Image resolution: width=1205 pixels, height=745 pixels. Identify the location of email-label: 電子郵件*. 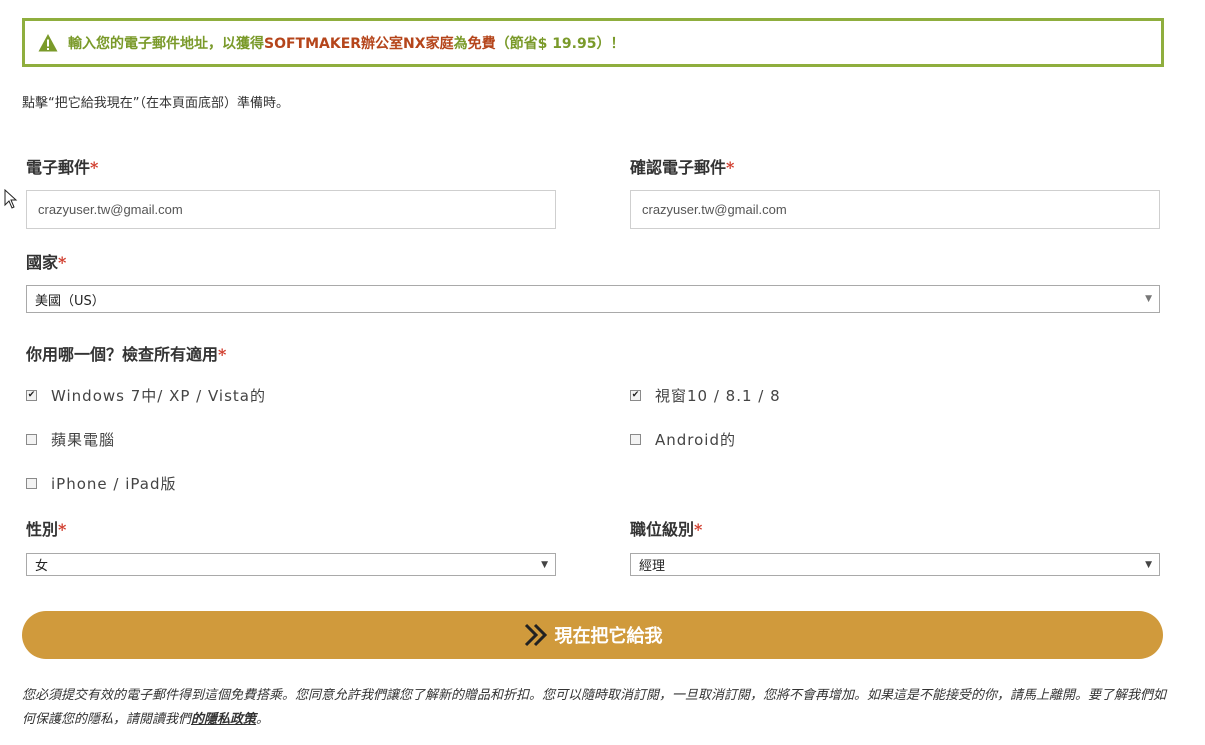
(62, 167).